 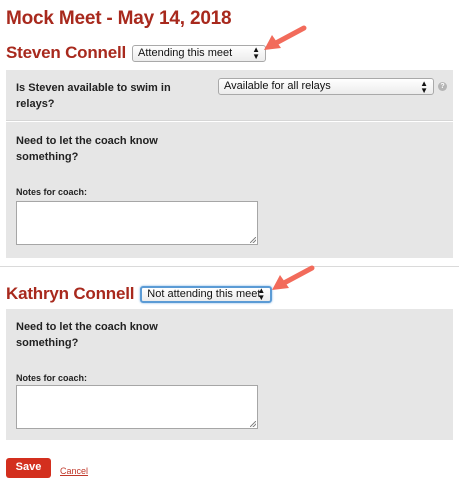 I want to click on help-icon: ?, so click(x=442, y=86).